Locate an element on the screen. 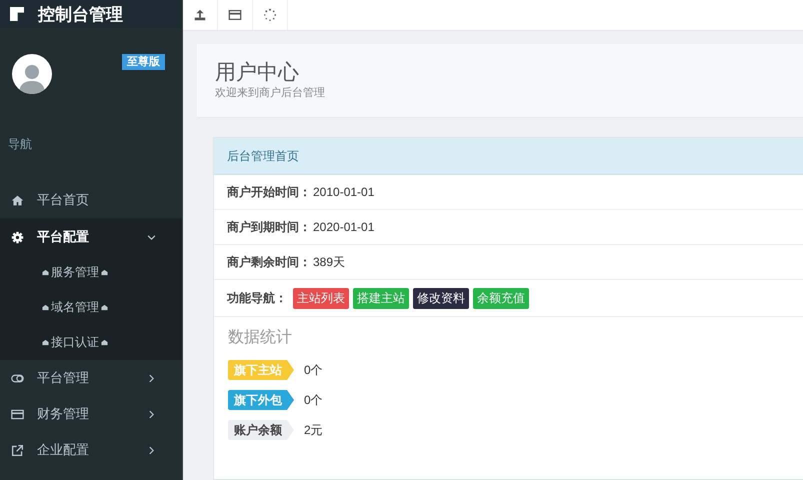 The width and height of the screenshot is (803, 480). toggle-icon is located at coordinates (17, 378).